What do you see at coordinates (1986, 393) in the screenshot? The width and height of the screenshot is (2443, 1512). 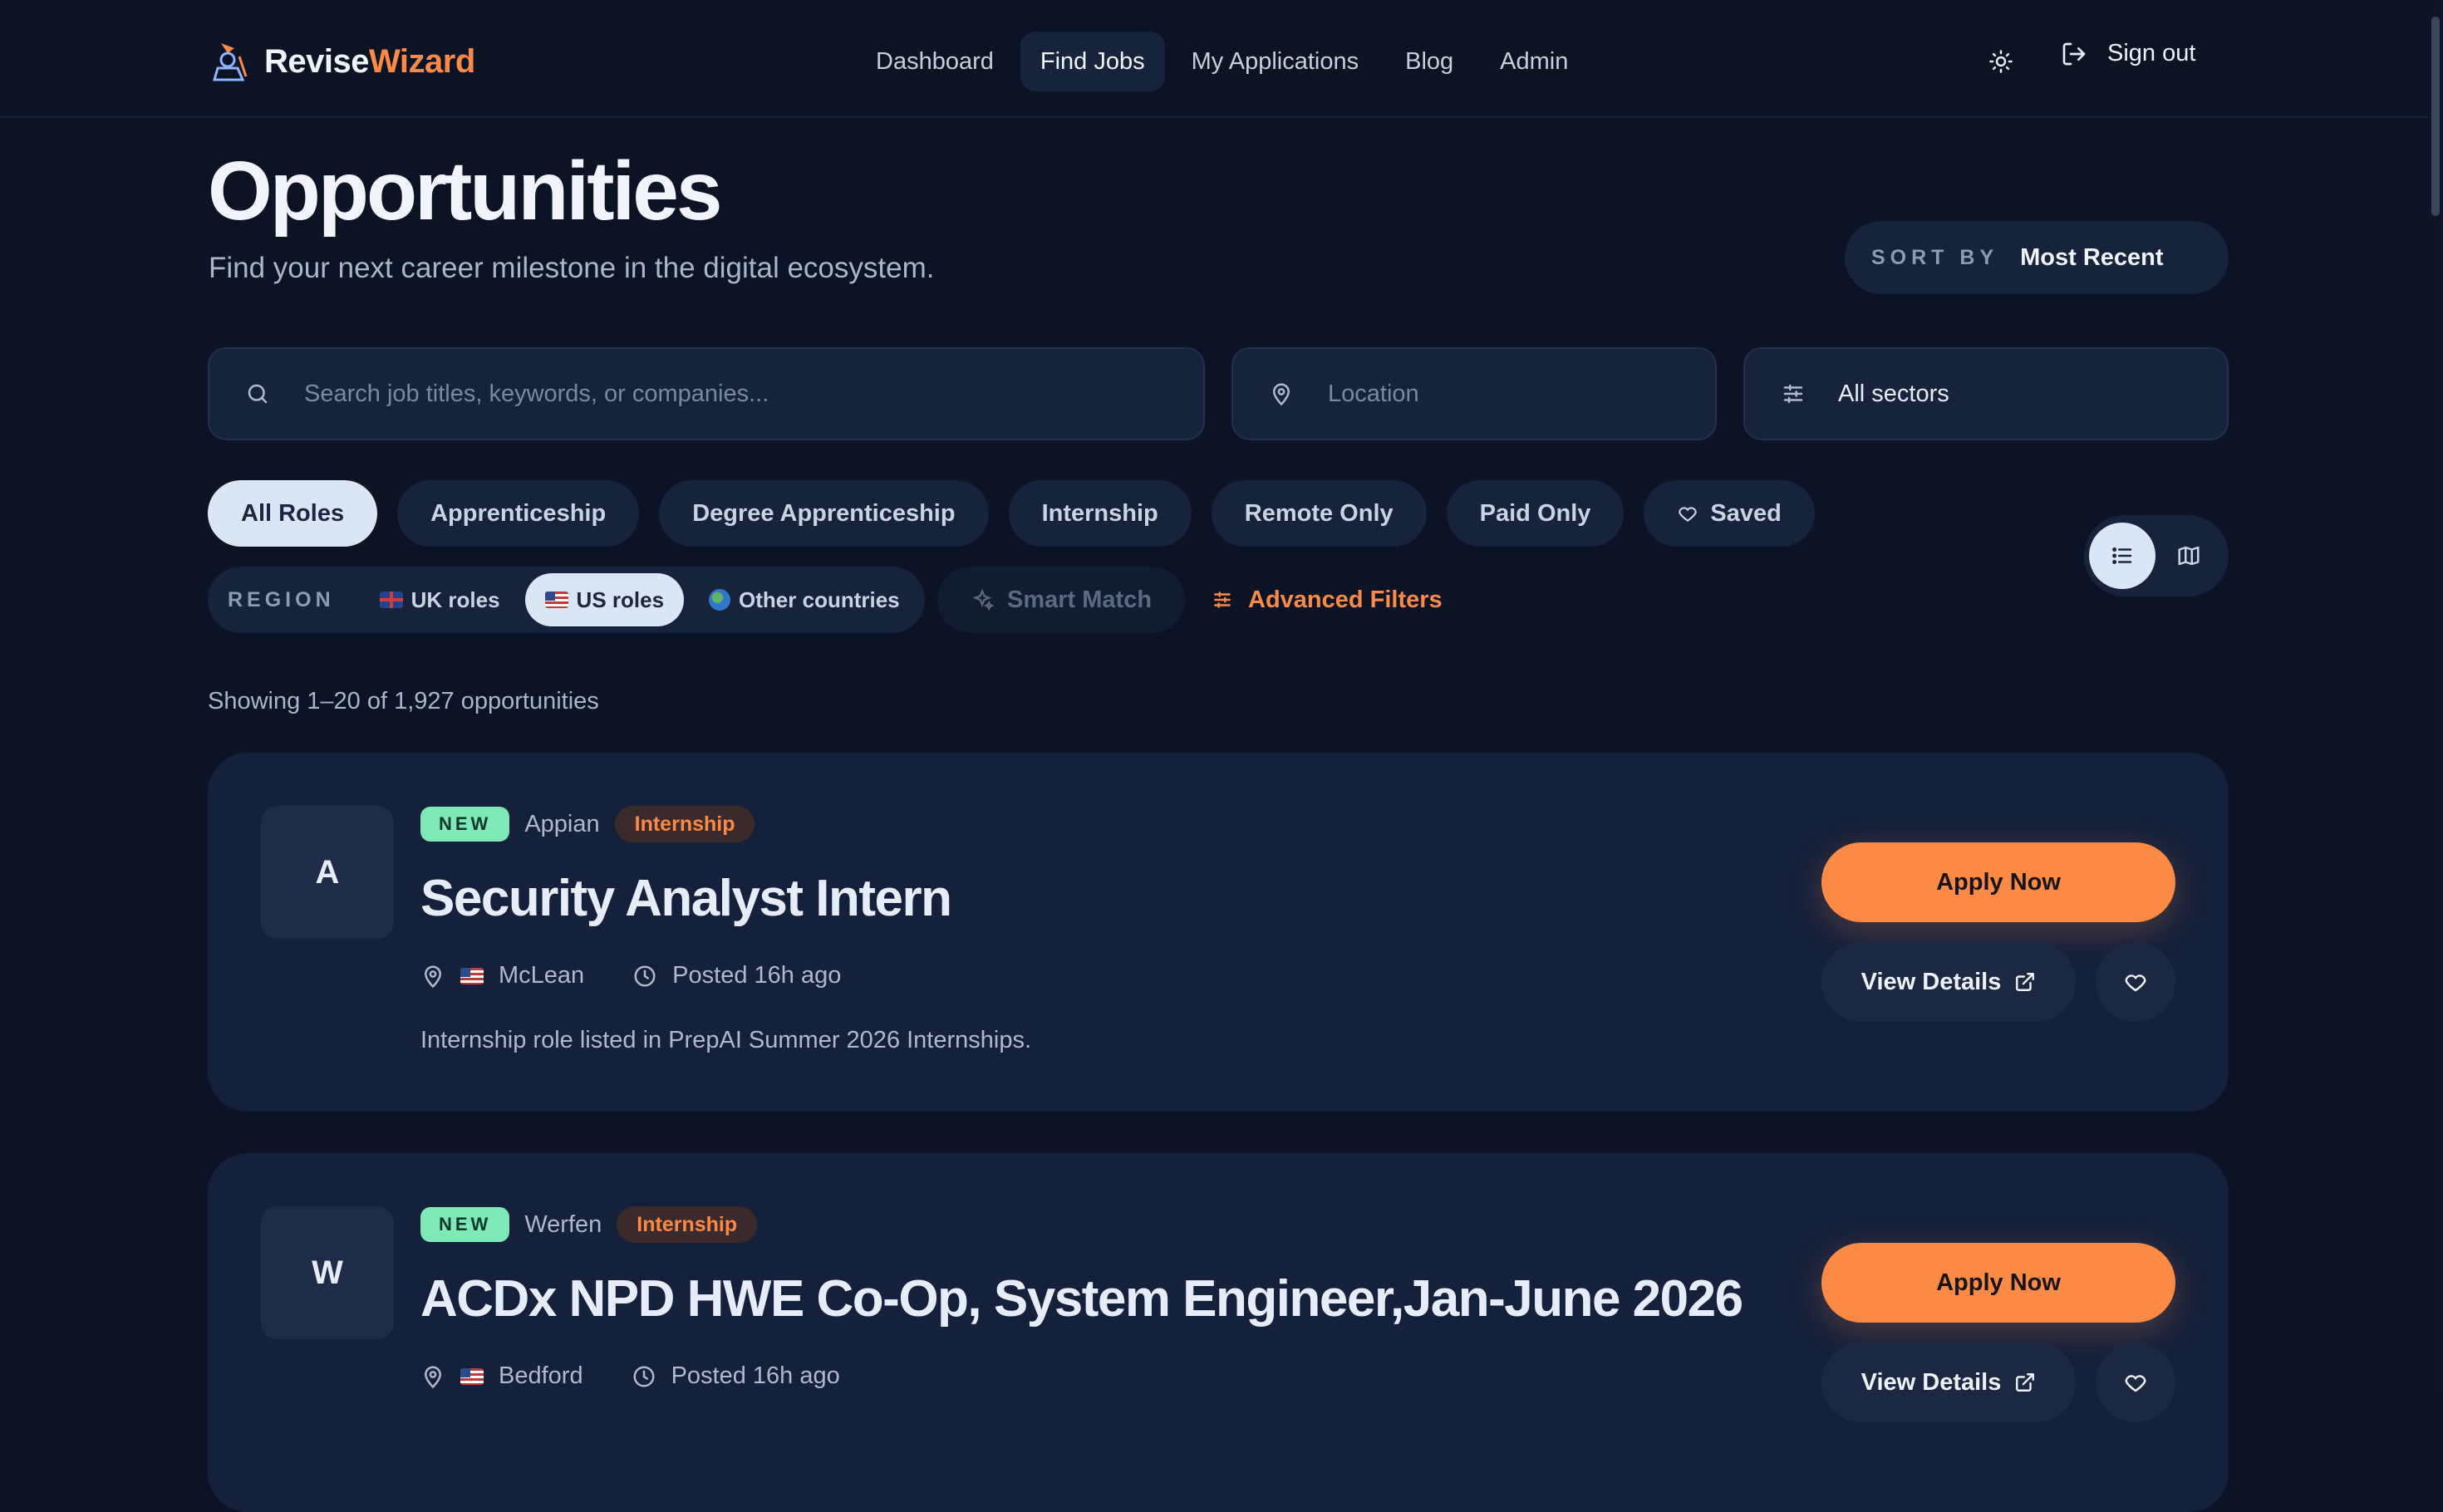 I see `sector-select: All sectors` at bounding box center [1986, 393].